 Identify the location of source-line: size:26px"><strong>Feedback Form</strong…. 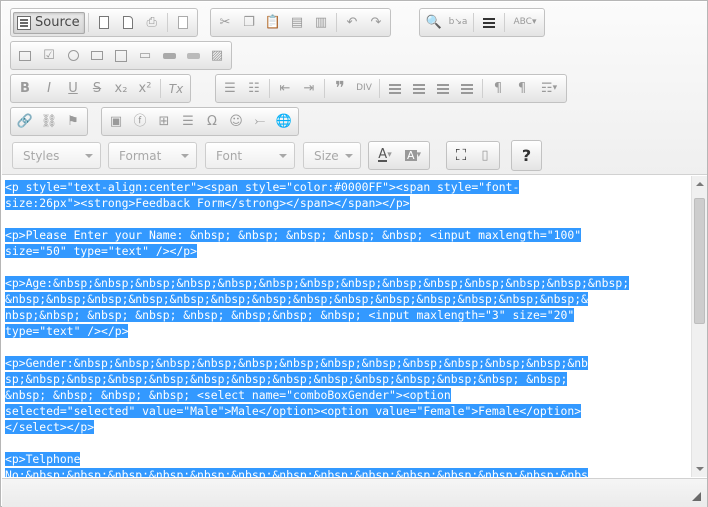
(347, 203).